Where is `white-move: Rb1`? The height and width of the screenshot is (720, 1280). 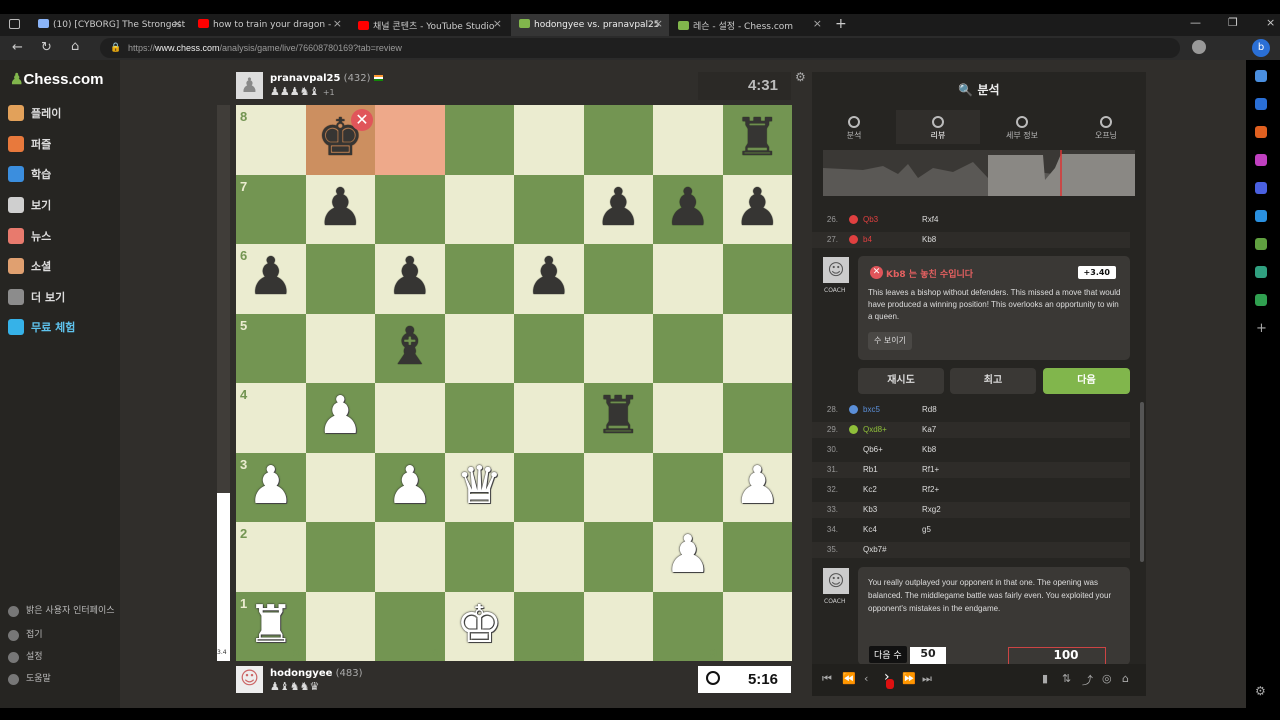 white-move: Rb1 is located at coordinates (870, 469).